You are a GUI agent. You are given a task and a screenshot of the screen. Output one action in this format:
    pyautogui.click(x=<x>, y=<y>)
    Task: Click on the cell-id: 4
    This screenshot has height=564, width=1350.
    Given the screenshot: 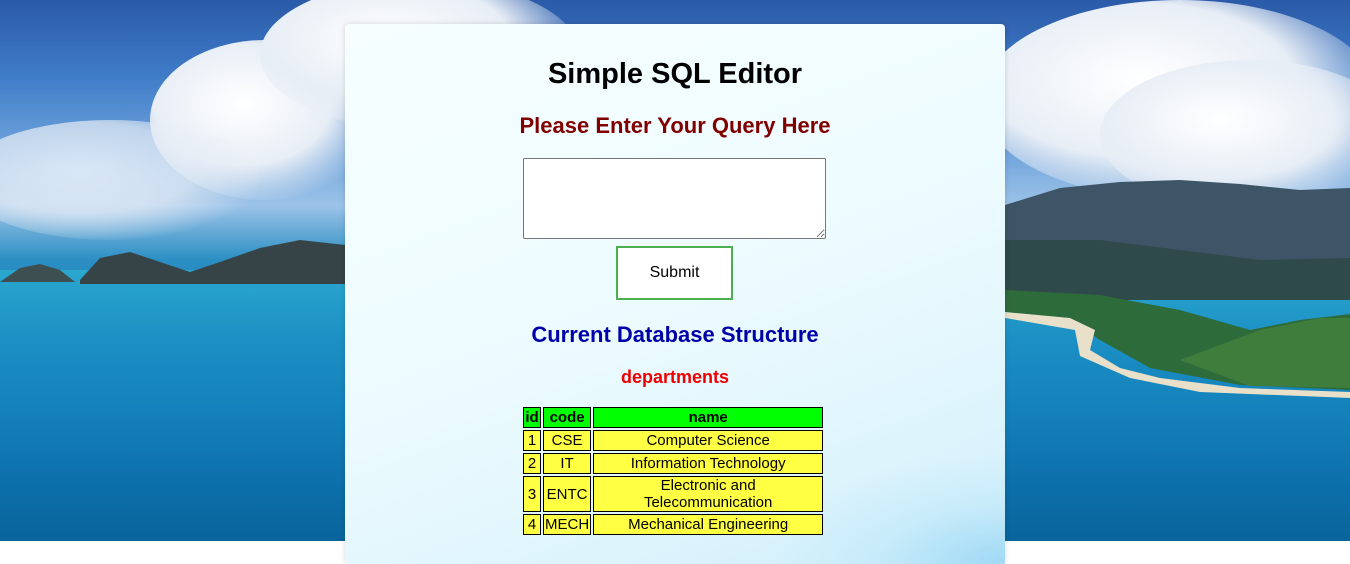 What is the action you would take?
    pyautogui.click(x=532, y=524)
    